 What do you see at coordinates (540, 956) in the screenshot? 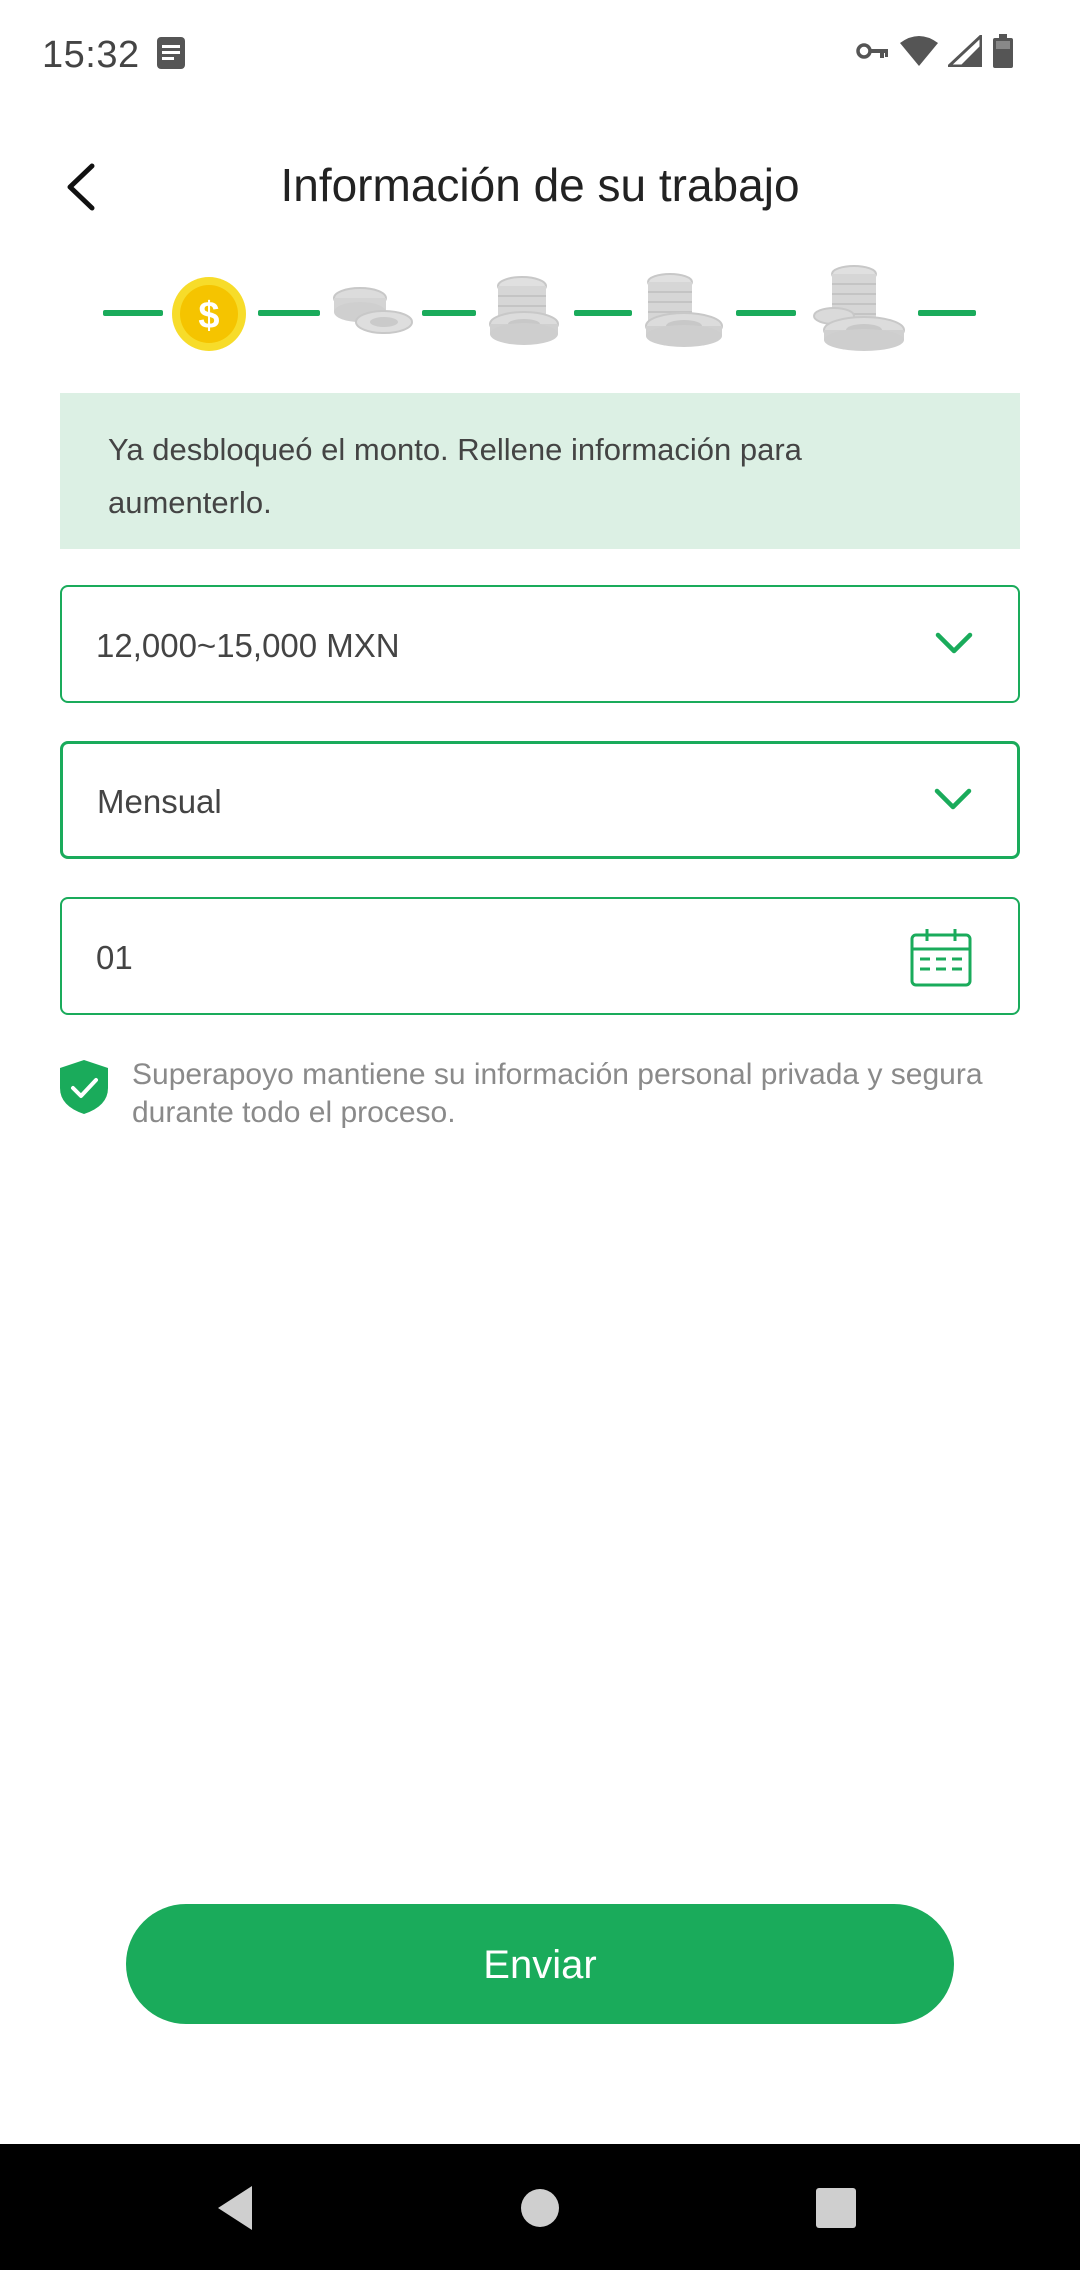
I see `pay-day-field: 01` at bounding box center [540, 956].